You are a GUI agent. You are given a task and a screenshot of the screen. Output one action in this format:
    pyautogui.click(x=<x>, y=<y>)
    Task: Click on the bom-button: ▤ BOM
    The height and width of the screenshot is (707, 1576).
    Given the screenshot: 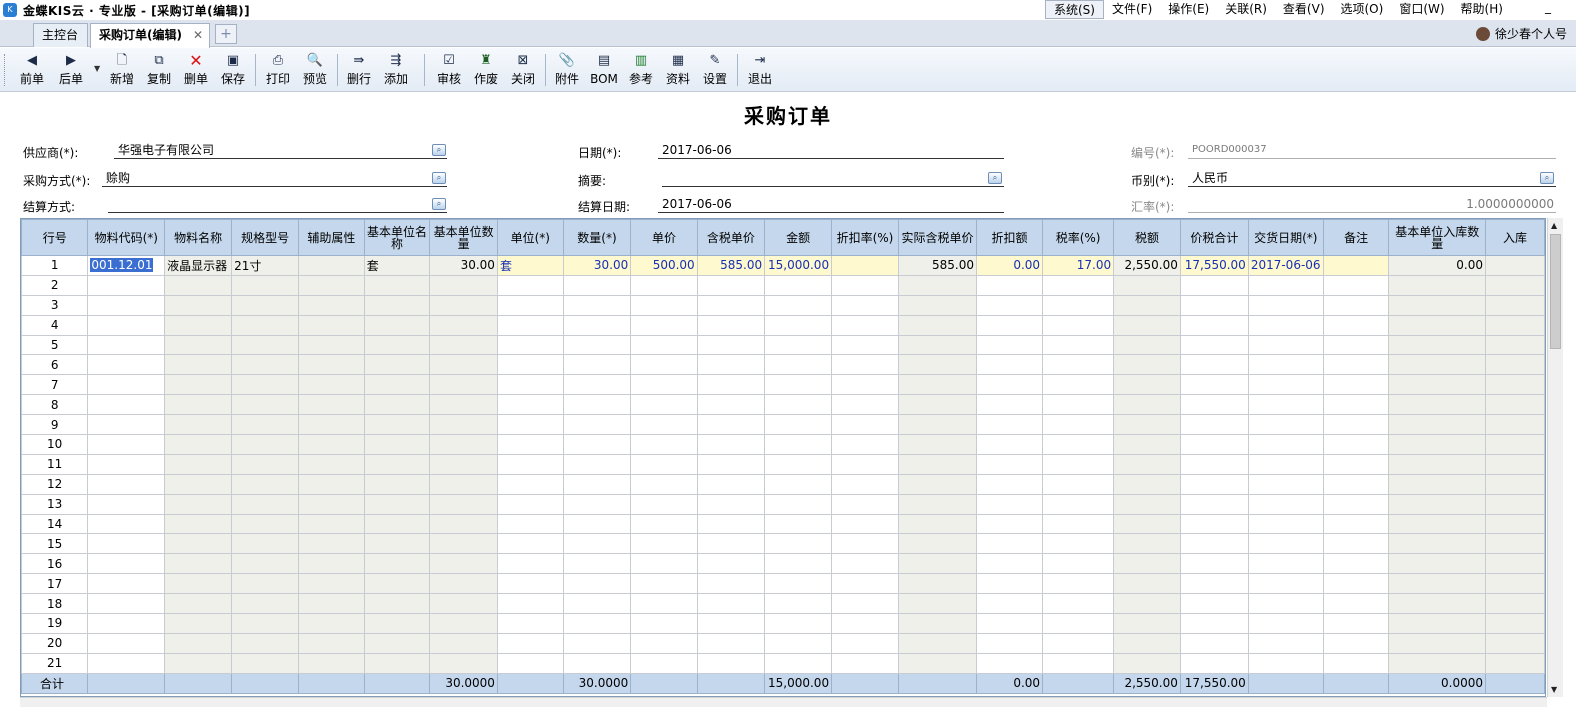 What is the action you would take?
    pyautogui.click(x=604, y=70)
    